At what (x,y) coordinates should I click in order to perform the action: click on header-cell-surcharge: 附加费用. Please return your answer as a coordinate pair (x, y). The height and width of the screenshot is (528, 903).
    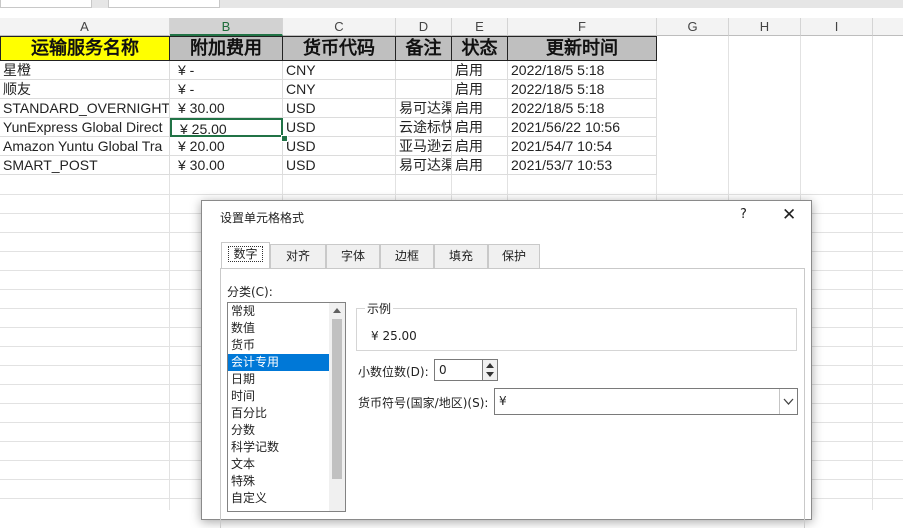
    Looking at the image, I should click on (226, 48).